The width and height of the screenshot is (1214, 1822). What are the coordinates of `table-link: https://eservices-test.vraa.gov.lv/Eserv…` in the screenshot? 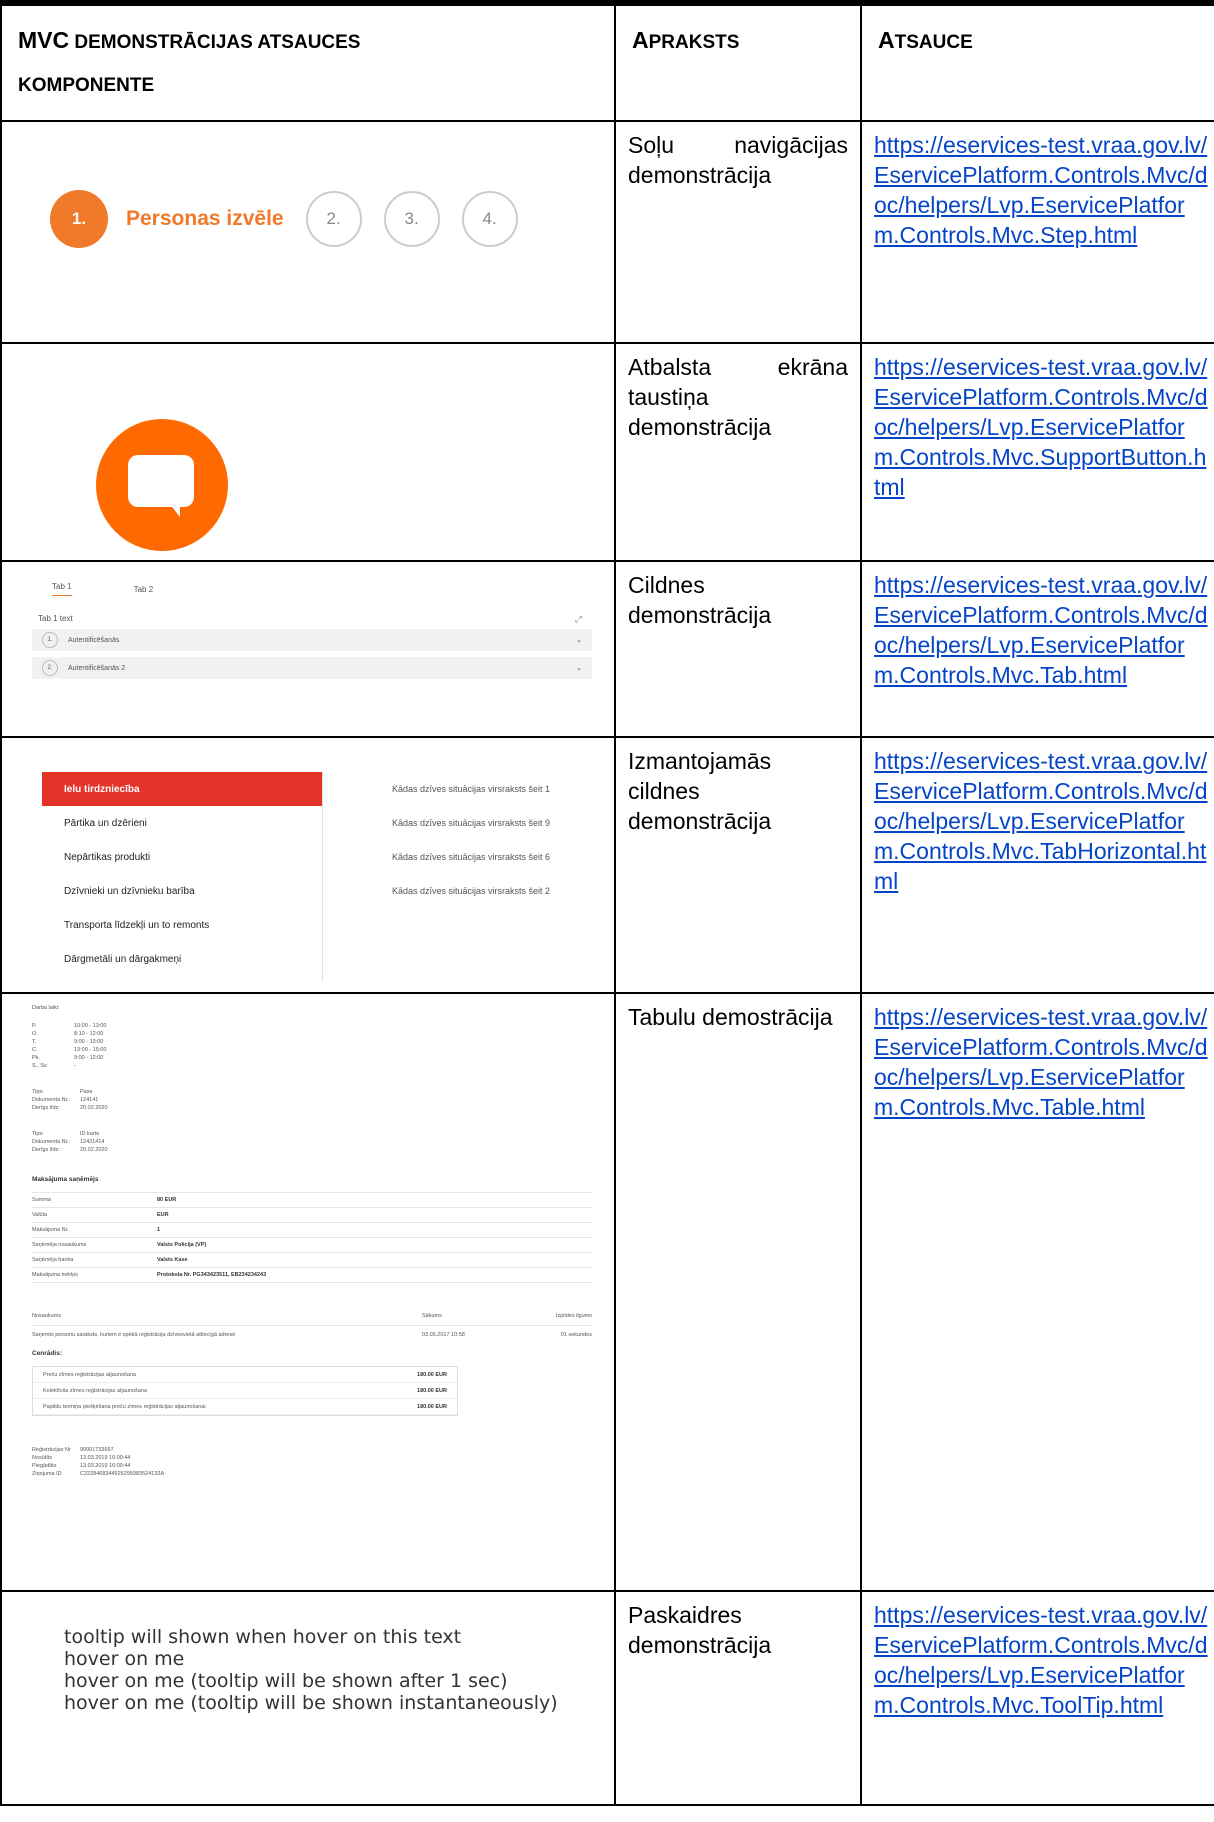 It's located at (1037, 1292).